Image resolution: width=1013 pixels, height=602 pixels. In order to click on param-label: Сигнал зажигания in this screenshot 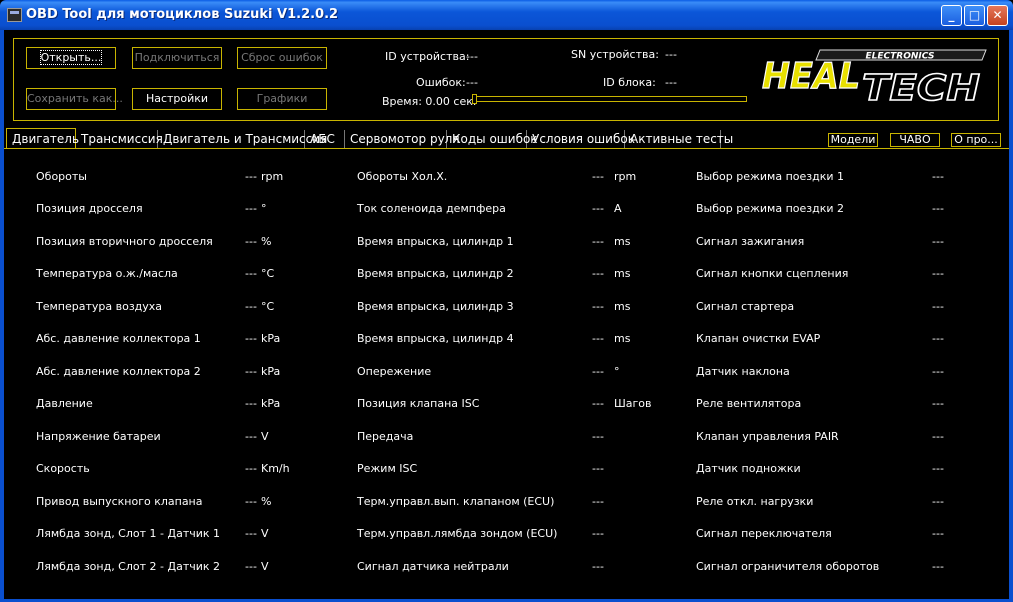, I will do `click(750, 241)`.